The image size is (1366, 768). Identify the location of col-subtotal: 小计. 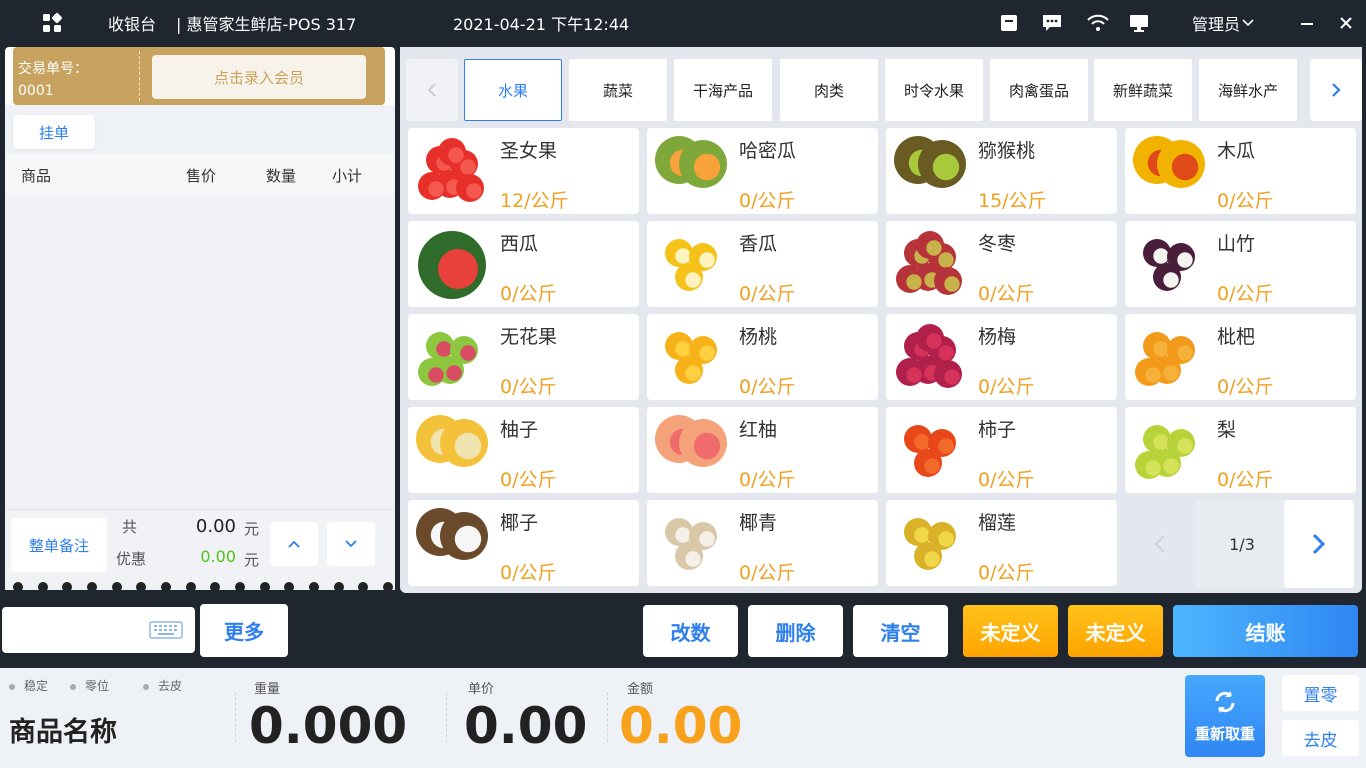
(347, 176).